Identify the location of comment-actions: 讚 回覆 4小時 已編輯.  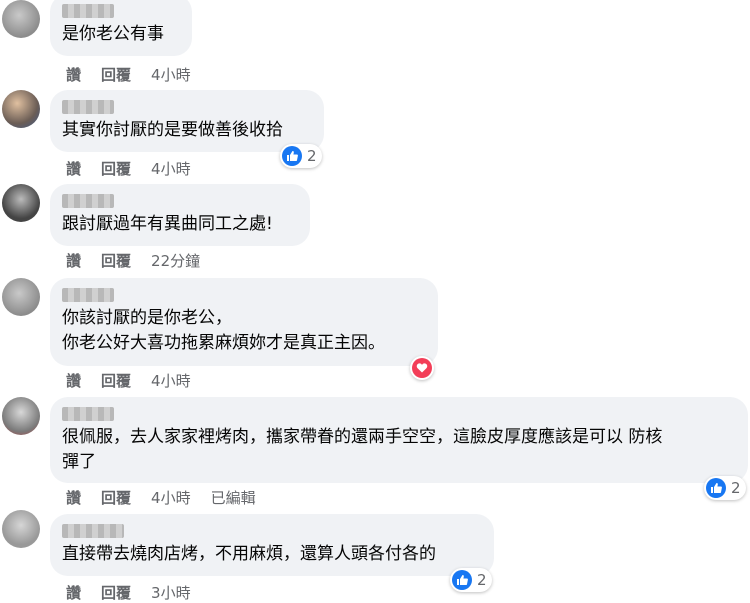
(171, 497).